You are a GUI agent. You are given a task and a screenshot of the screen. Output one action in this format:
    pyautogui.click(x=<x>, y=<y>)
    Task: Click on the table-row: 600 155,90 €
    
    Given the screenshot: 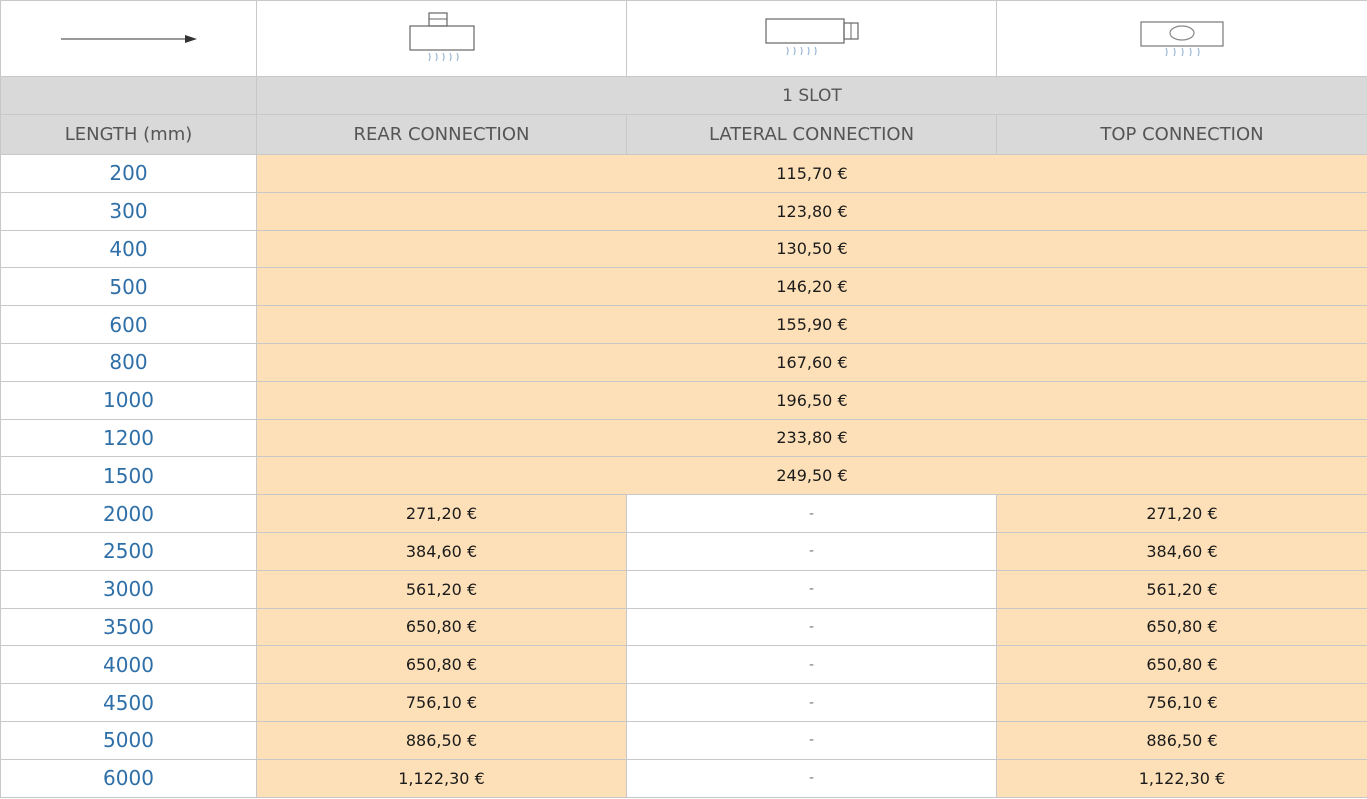 What is the action you would take?
    pyautogui.click(x=683, y=324)
    